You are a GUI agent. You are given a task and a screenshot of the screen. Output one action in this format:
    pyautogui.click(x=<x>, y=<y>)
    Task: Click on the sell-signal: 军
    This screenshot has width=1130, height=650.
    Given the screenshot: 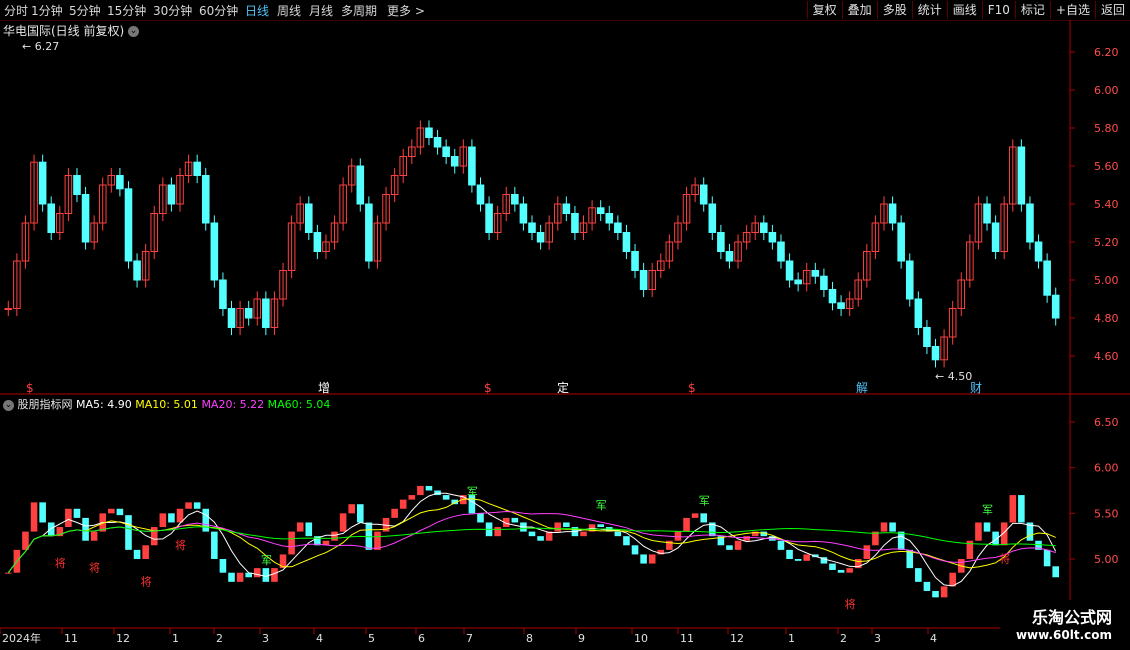 What is the action you would take?
    pyautogui.click(x=601, y=505)
    